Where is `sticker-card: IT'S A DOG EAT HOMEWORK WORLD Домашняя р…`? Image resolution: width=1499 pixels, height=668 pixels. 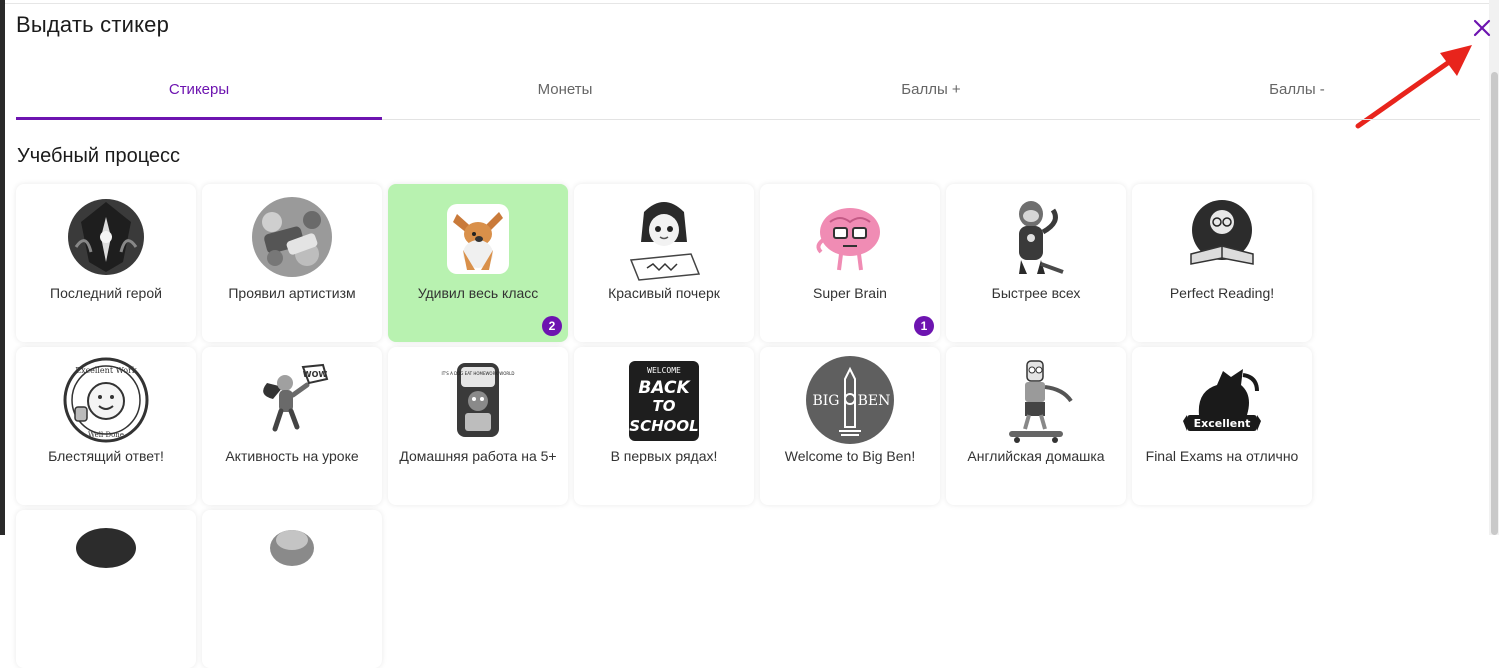
sticker-card: IT'S A DOG EAT HOMEWORK WORLD Домашняя р… is located at coordinates (478, 426).